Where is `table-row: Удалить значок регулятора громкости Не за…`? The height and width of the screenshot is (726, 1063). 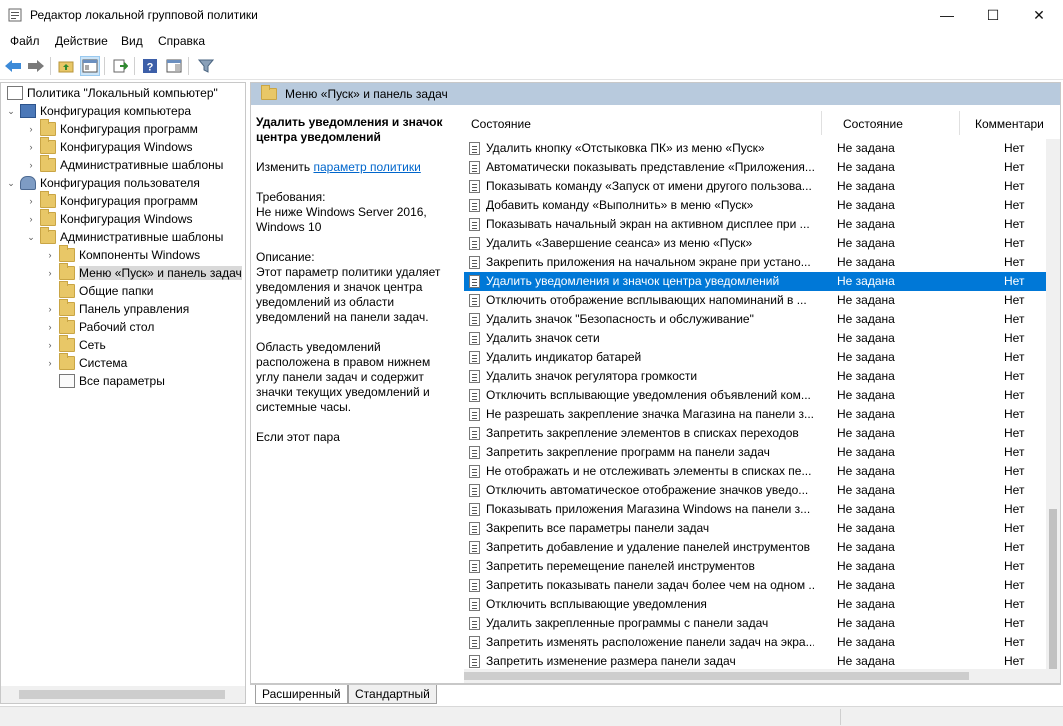
table-row: Удалить значок регулятора громкости Не за… is located at coordinates (755, 376).